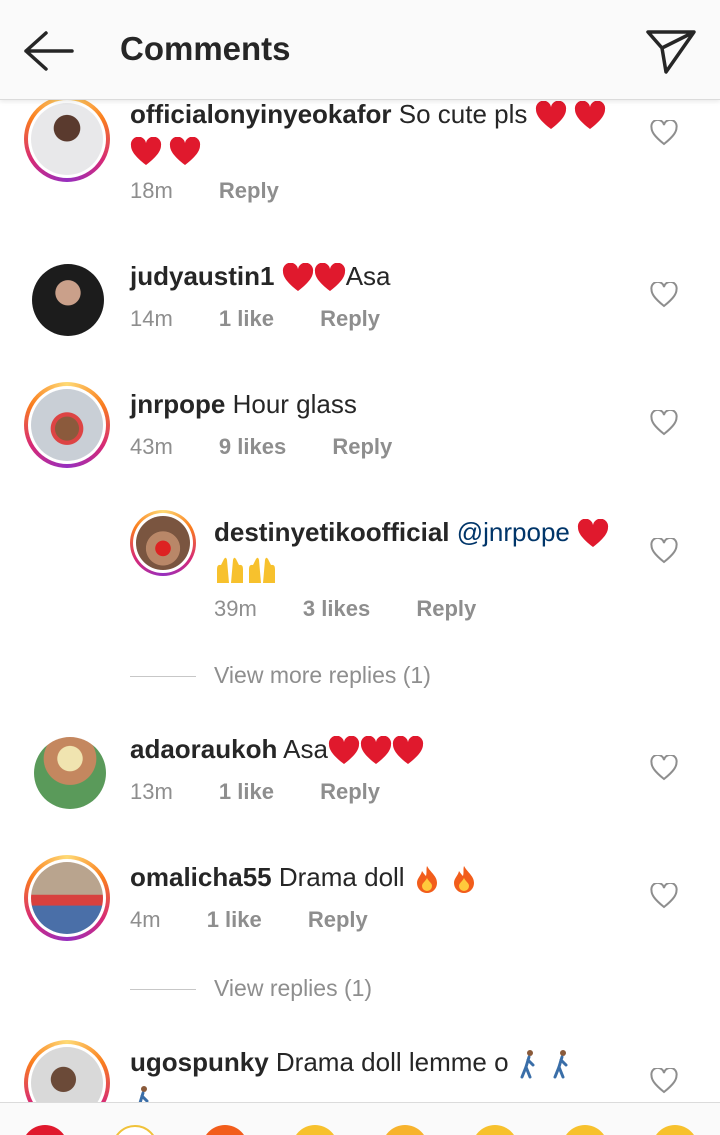 The width and height of the screenshot is (720, 1135). Describe the element at coordinates (177, 404) in the screenshot. I see `comment-username: jnrpope` at that location.